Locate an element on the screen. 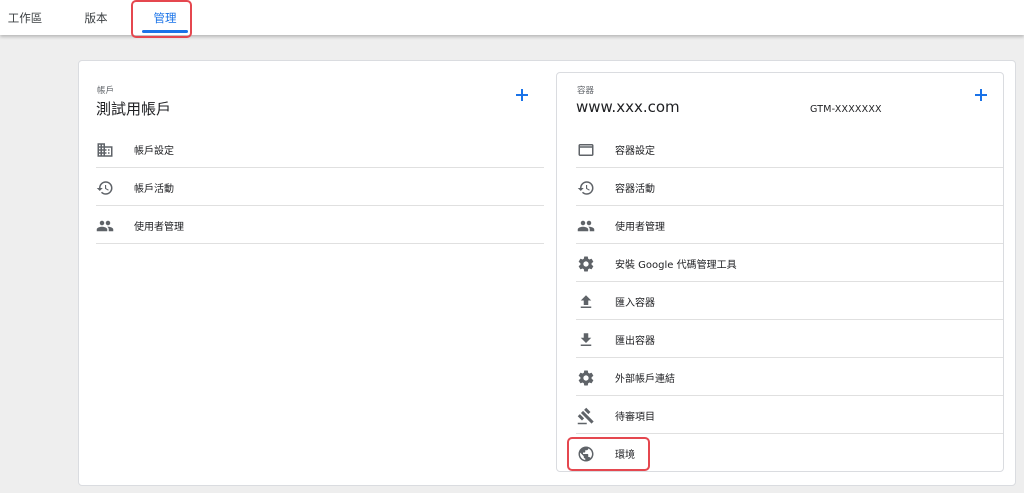 The height and width of the screenshot is (493, 1024). export-container-label: 匯出容器 is located at coordinates (635, 341).